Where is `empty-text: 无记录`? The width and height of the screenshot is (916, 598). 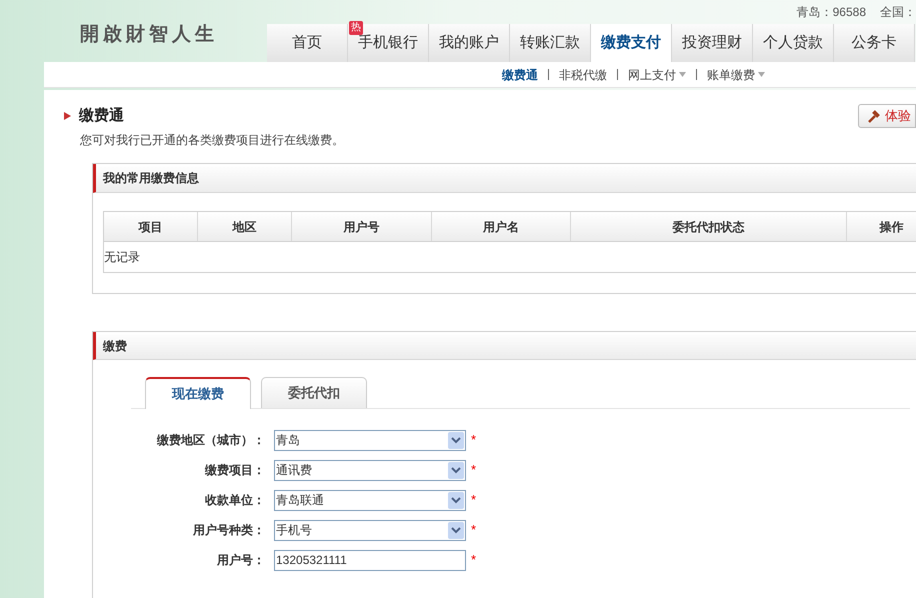 empty-text: 无记录 is located at coordinates (122, 257).